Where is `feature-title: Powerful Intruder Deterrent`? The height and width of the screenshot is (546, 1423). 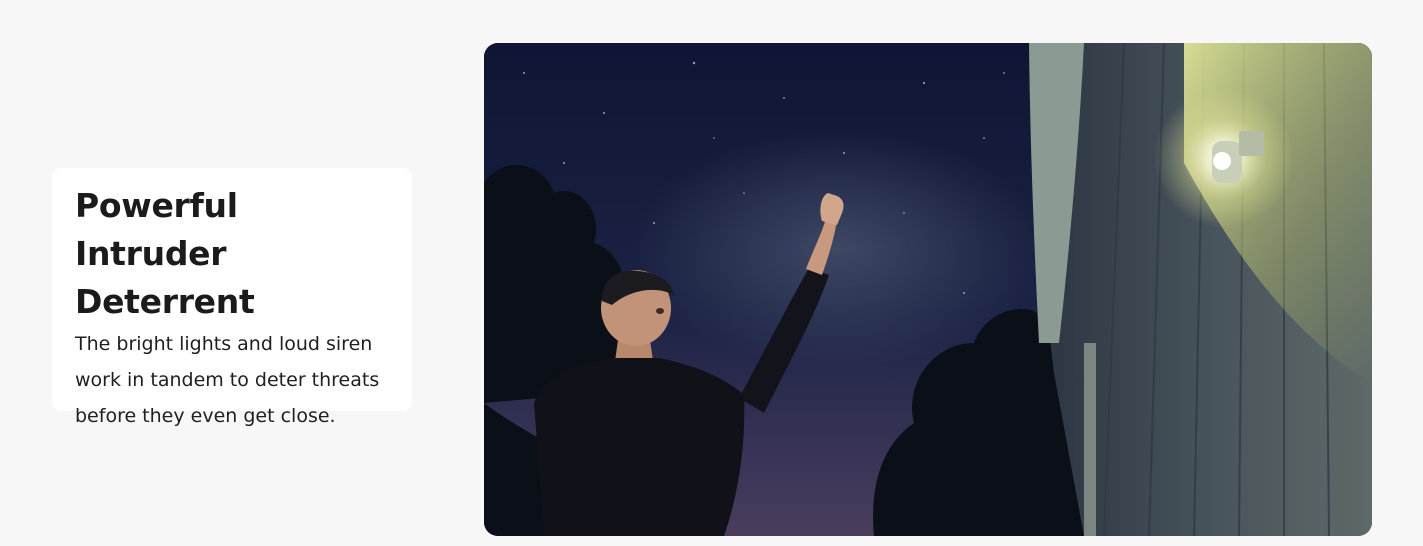 feature-title: Powerful Intruder Deterrent is located at coordinates (165, 253).